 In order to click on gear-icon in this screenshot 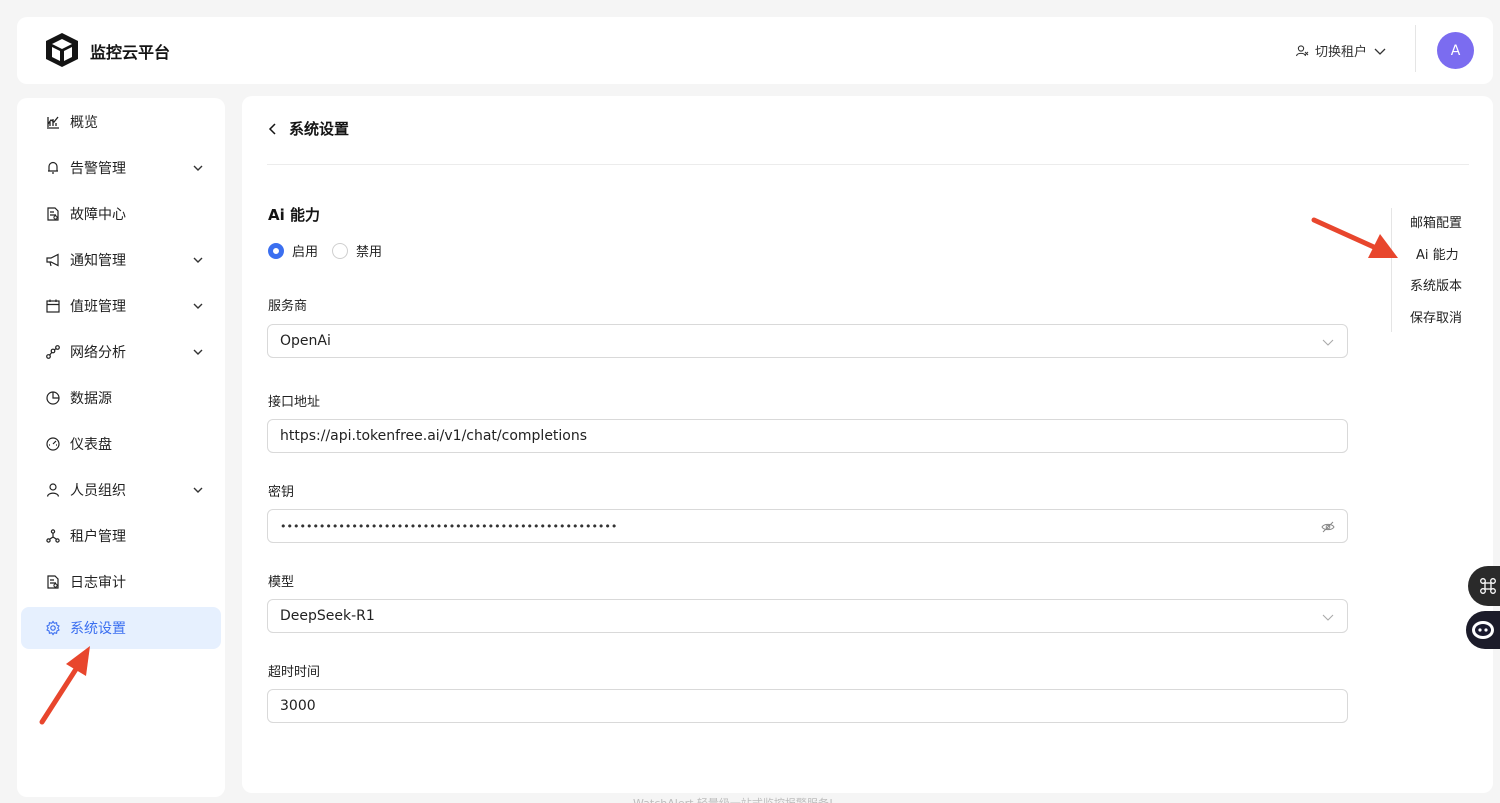, I will do `click(53, 628)`.